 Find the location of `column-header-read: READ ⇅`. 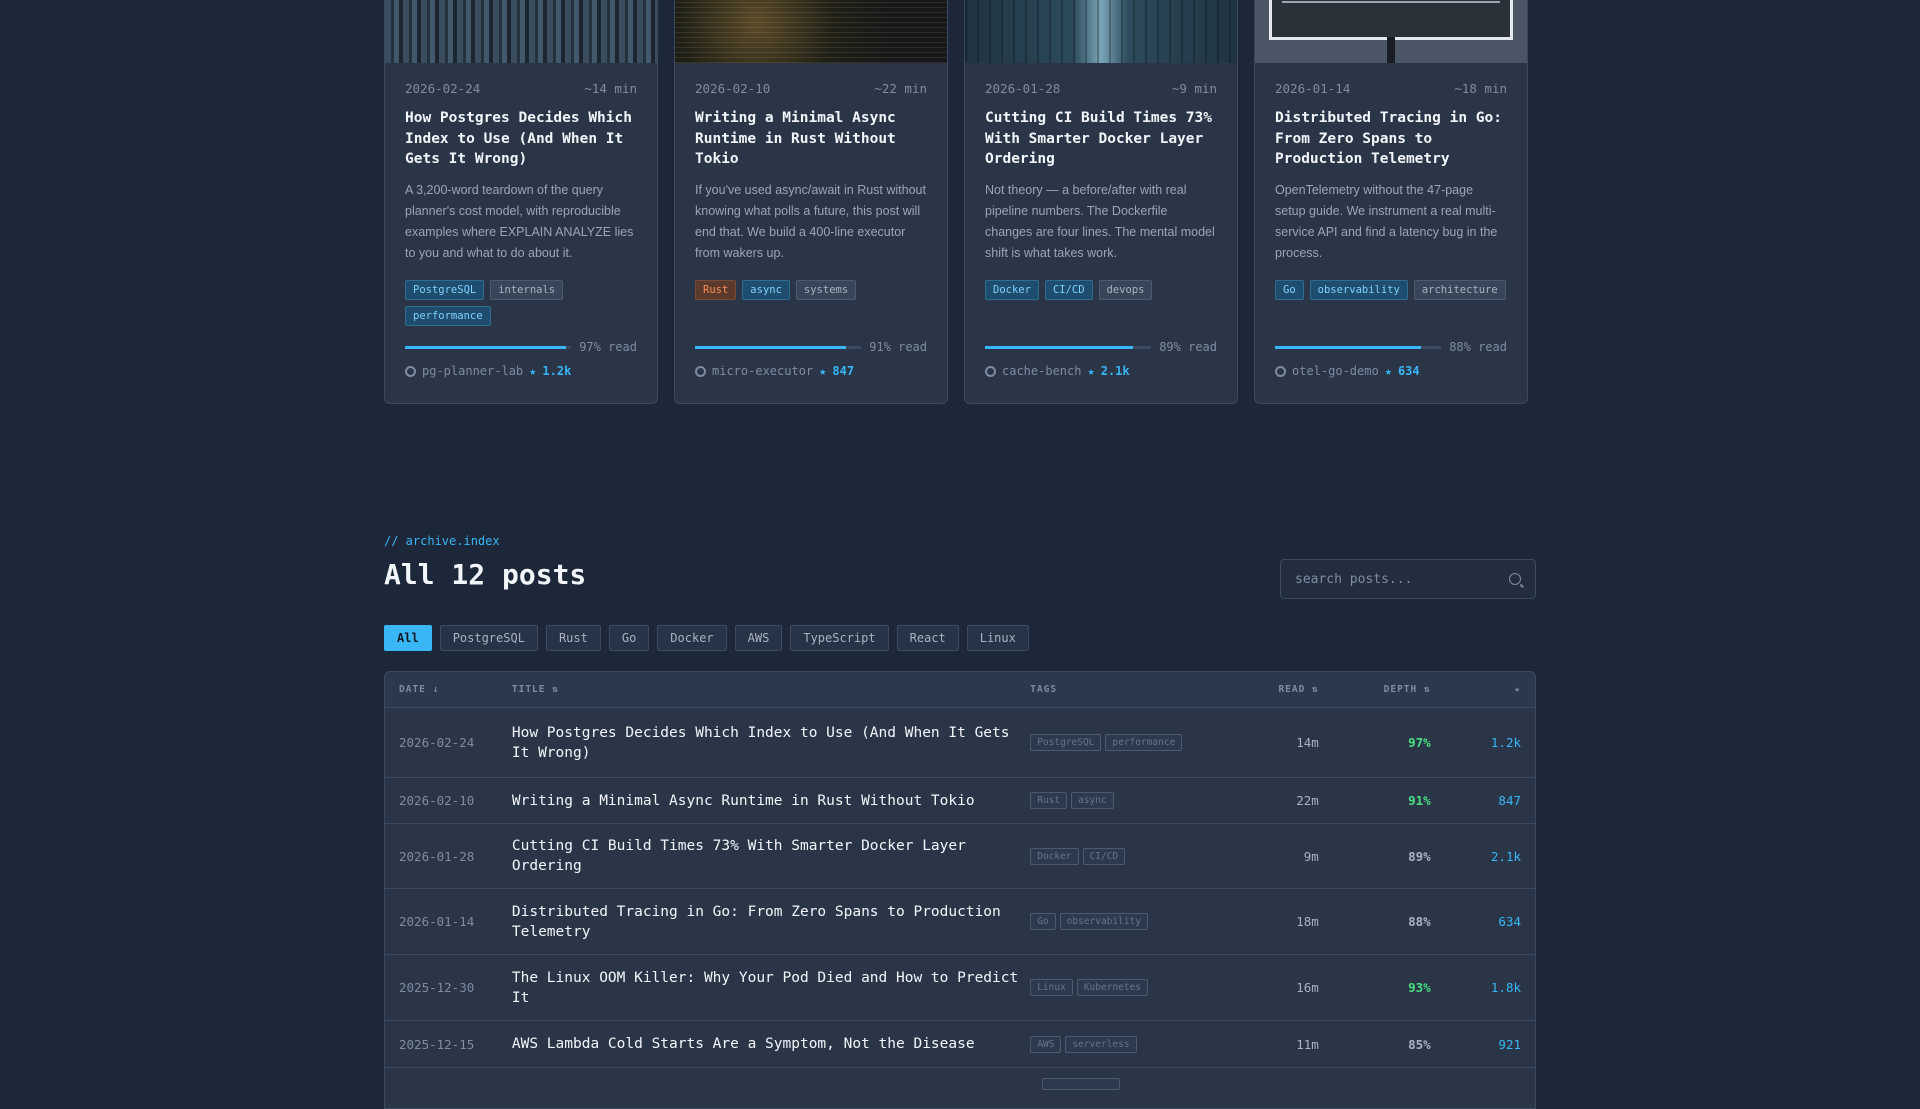

column-header-read: READ ⇅ is located at coordinates (1258, 689).